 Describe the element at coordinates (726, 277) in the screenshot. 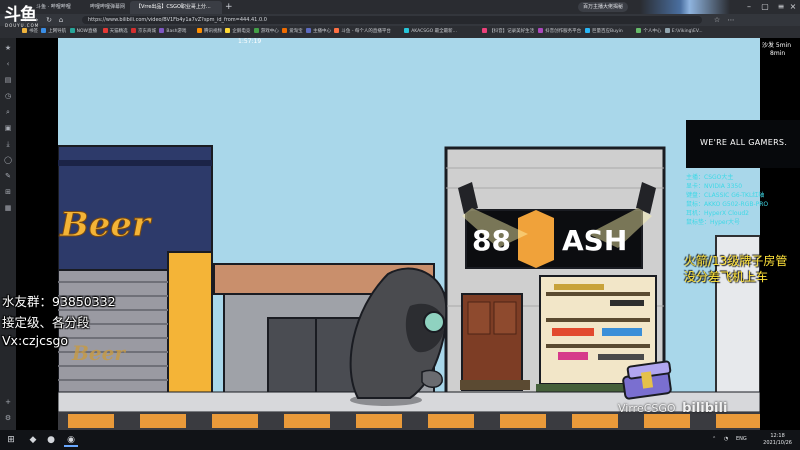

I see `rocket-text-2: 没分差飞机上车` at that location.